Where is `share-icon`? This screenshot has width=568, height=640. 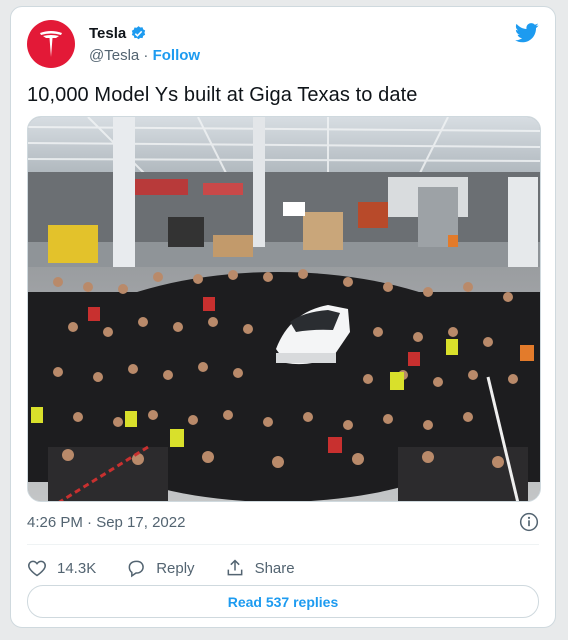 share-icon is located at coordinates (234, 567).